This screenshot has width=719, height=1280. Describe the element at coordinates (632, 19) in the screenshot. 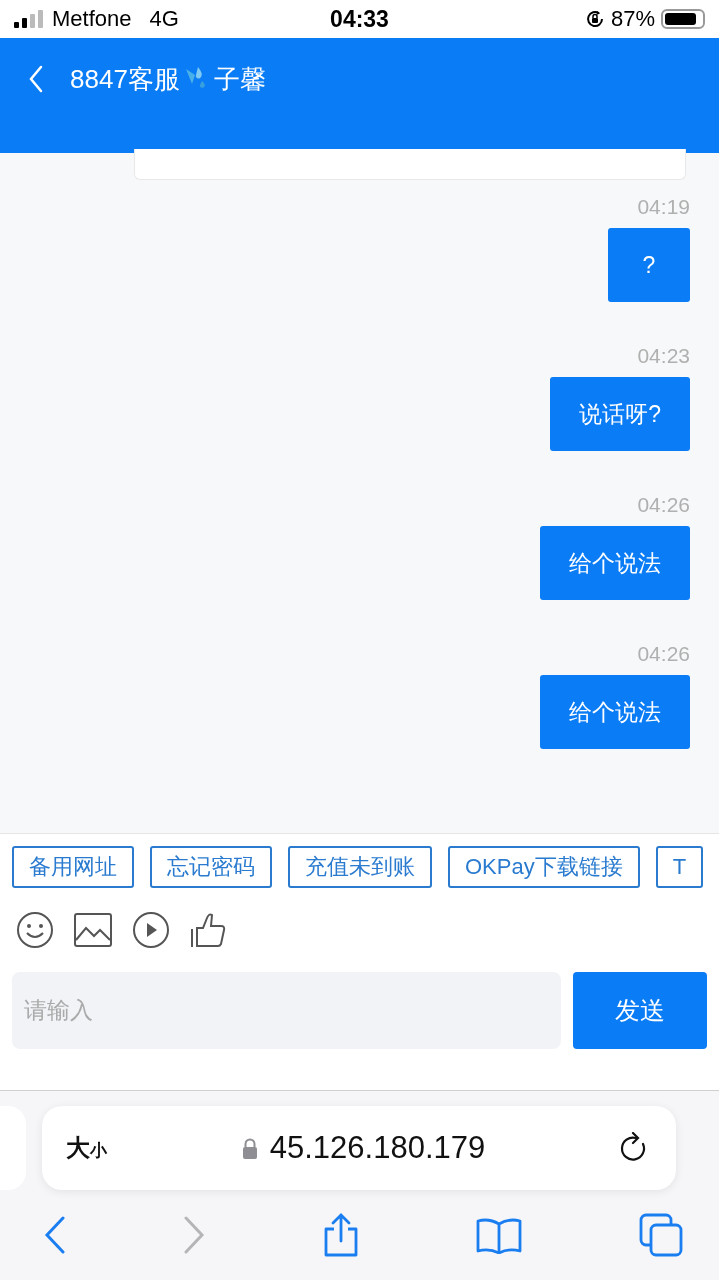

I see `battery-percent: 87%` at that location.